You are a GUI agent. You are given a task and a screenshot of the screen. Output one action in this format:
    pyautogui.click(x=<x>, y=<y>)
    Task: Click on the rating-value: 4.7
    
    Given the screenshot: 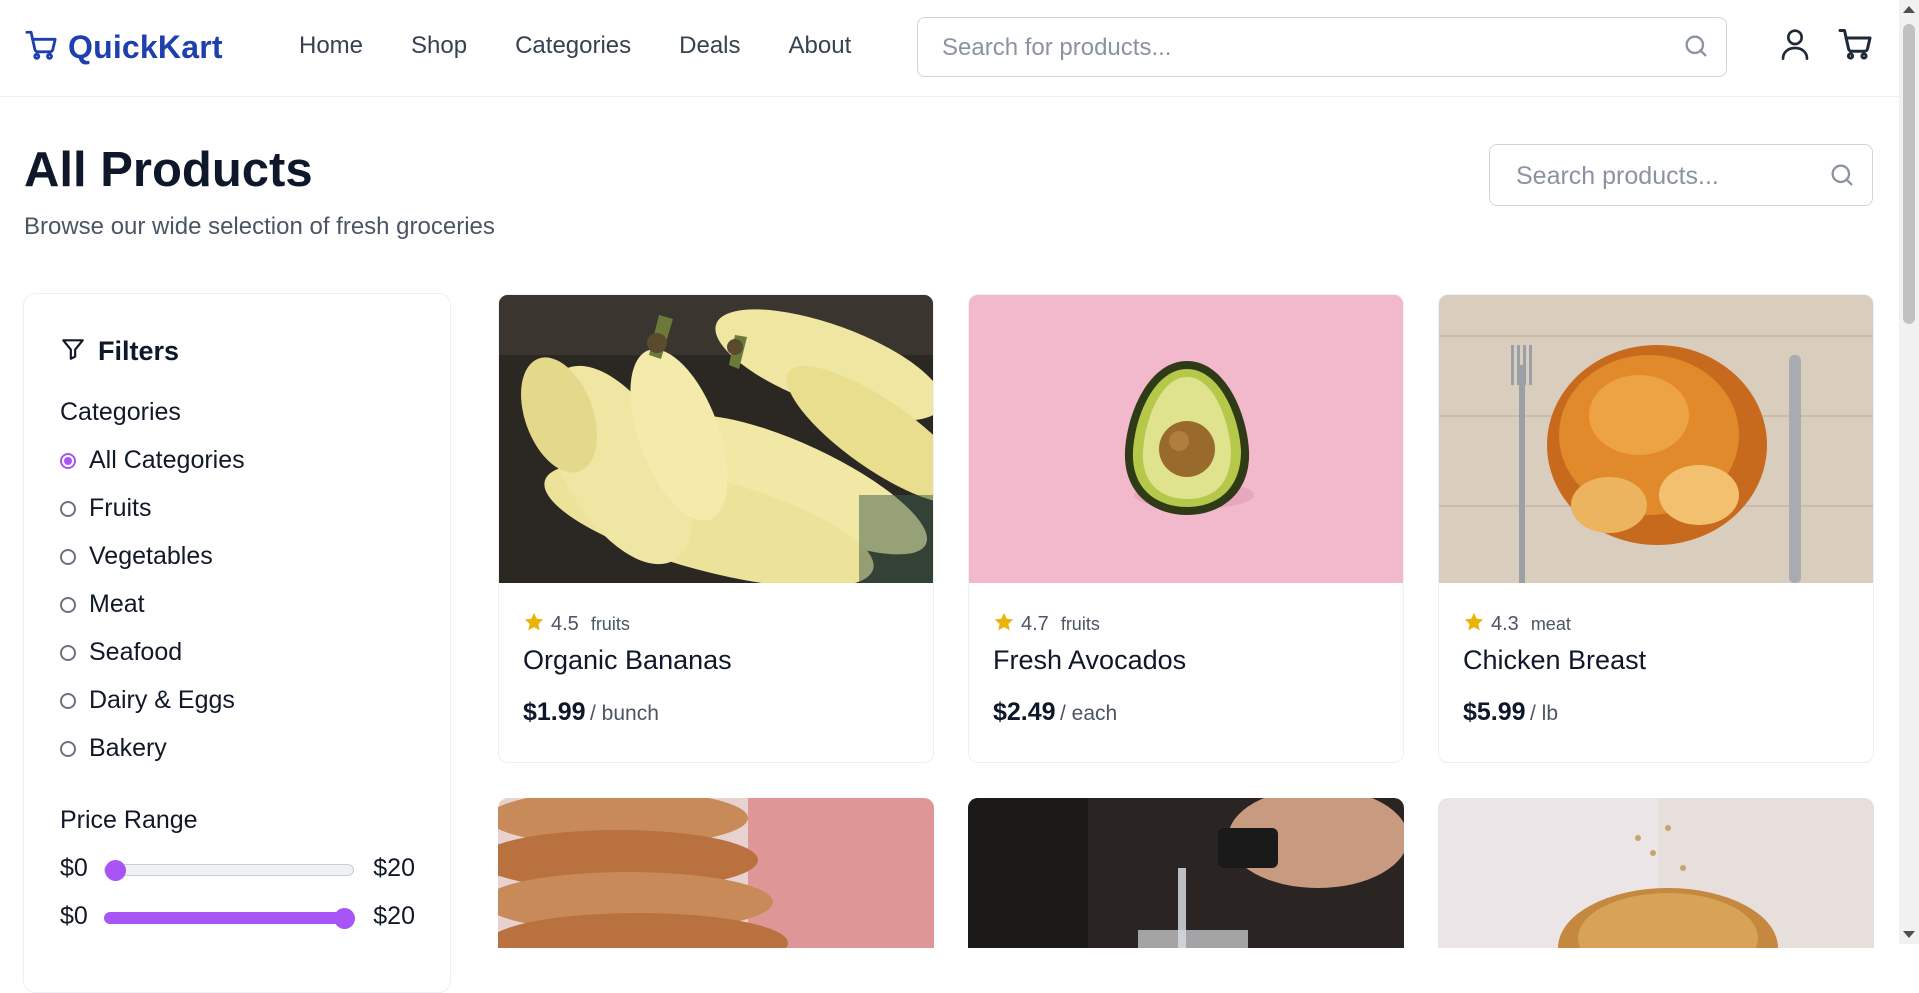 What is the action you would take?
    pyautogui.click(x=1035, y=624)
    